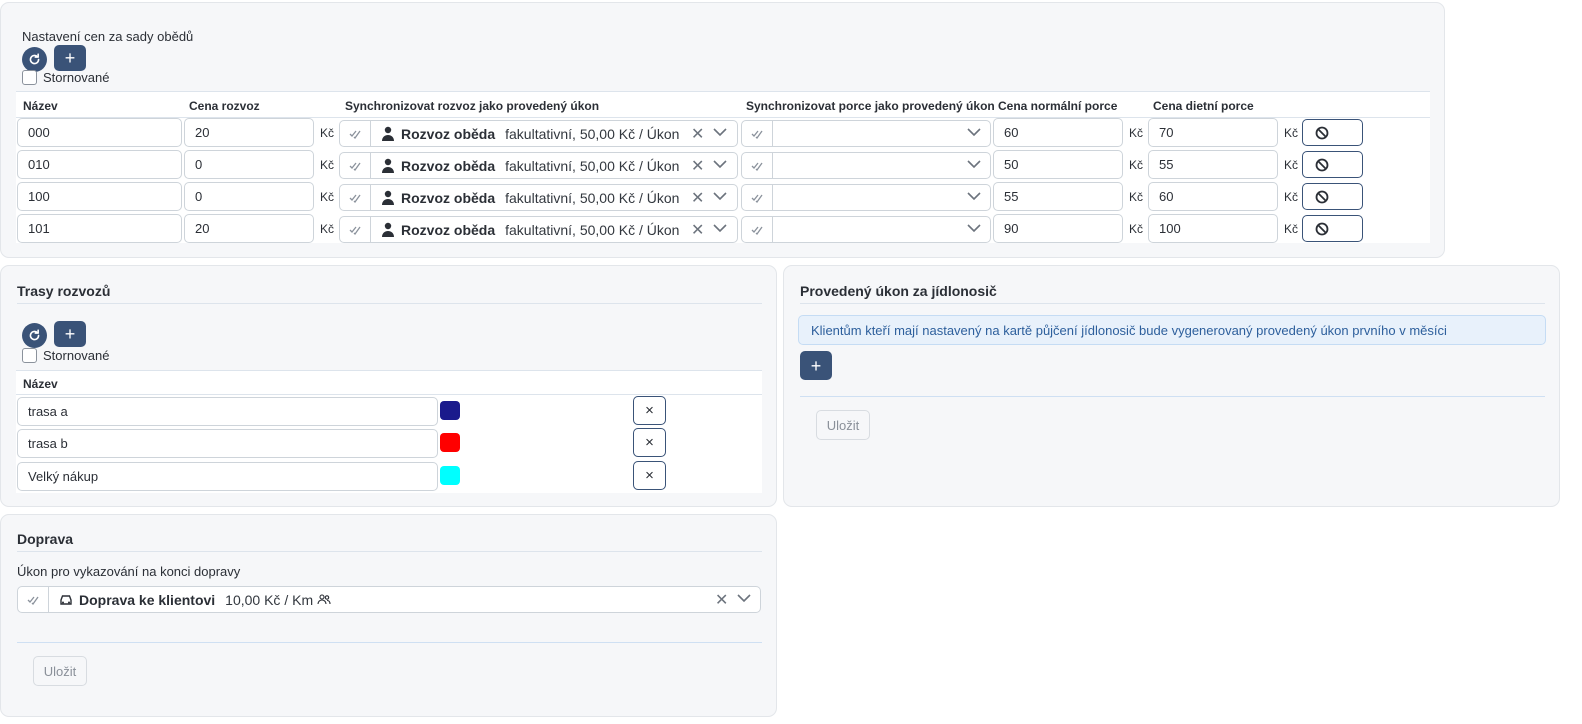 This screenshot has height=724, width=1582. What do you see at coordinates (1213, 228) in the screenshot?
I see `diet-price-input: 100` at bounding box center [1213, 228].